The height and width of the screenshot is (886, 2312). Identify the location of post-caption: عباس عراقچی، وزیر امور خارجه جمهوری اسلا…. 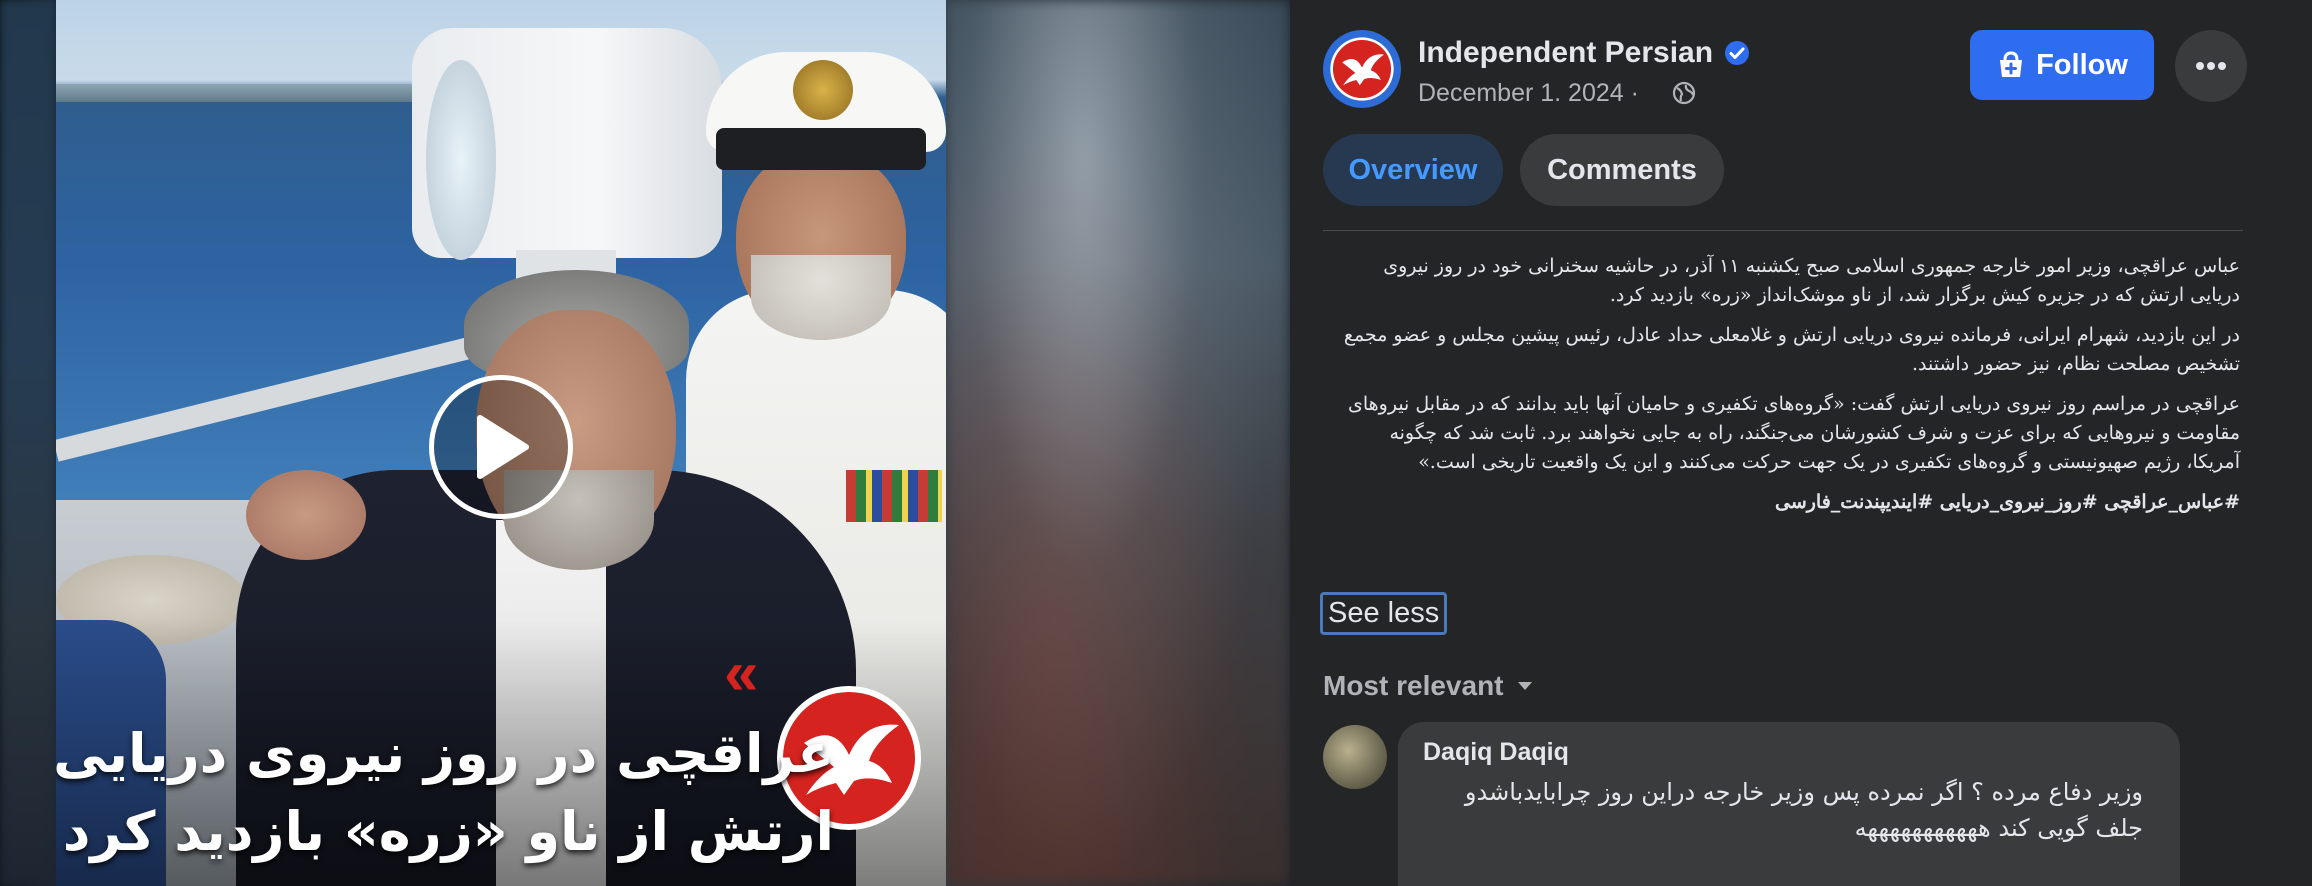
(1785, 390).